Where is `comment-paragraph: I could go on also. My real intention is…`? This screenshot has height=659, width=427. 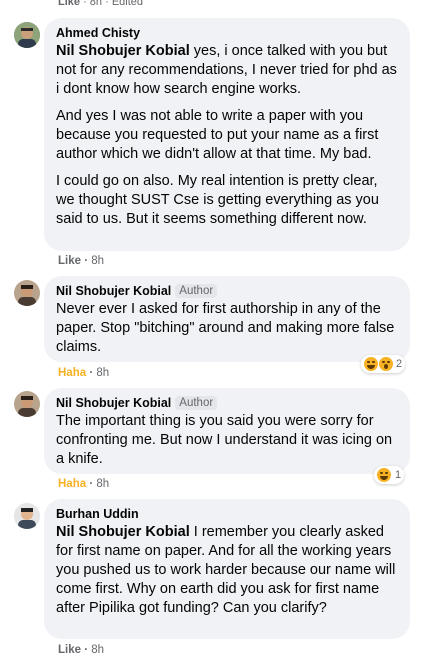 comment-paragraph: I could go on also. My real intention is… is located at coordinates (217, 200).